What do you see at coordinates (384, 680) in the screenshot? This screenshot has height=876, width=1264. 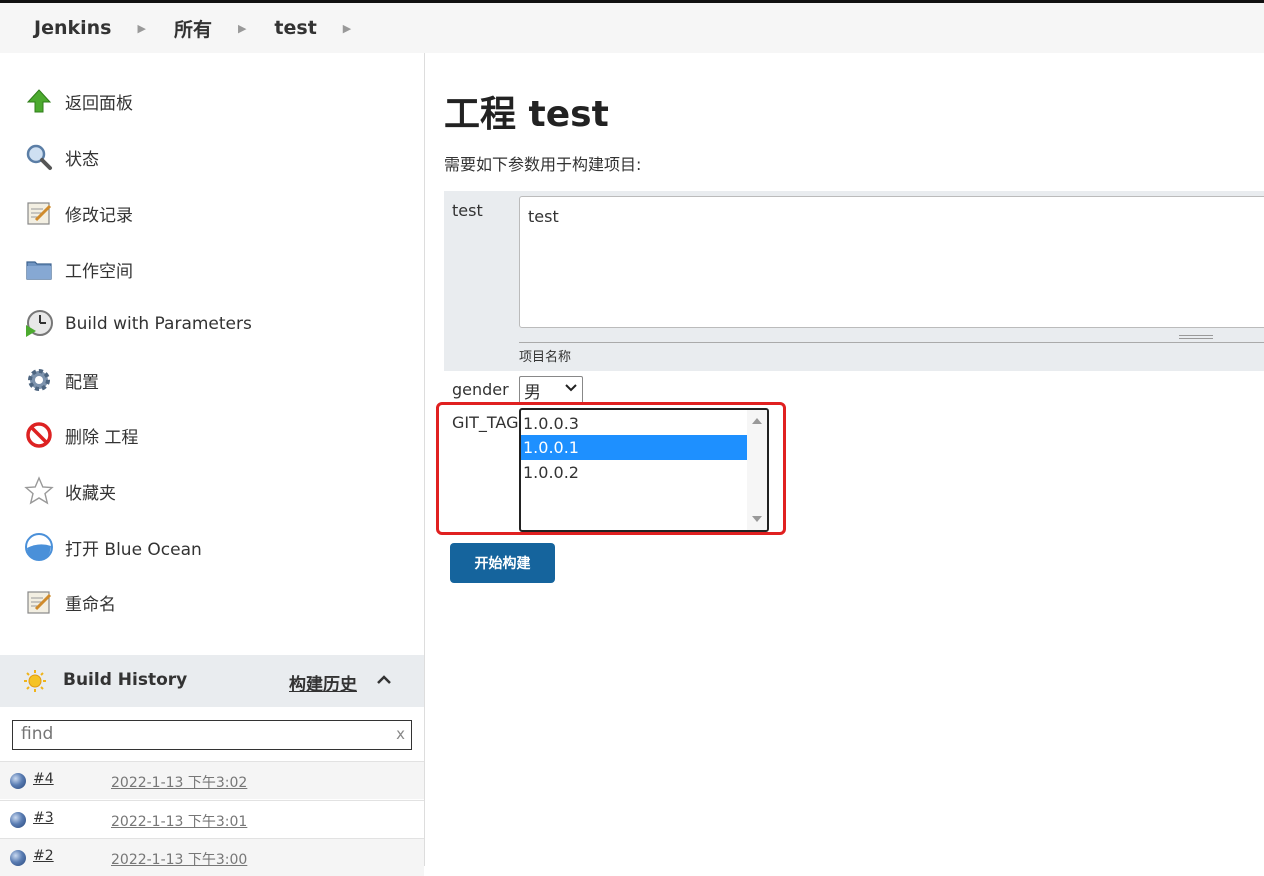 I see `chevron-up-icon` at bounding box center [384, 680].